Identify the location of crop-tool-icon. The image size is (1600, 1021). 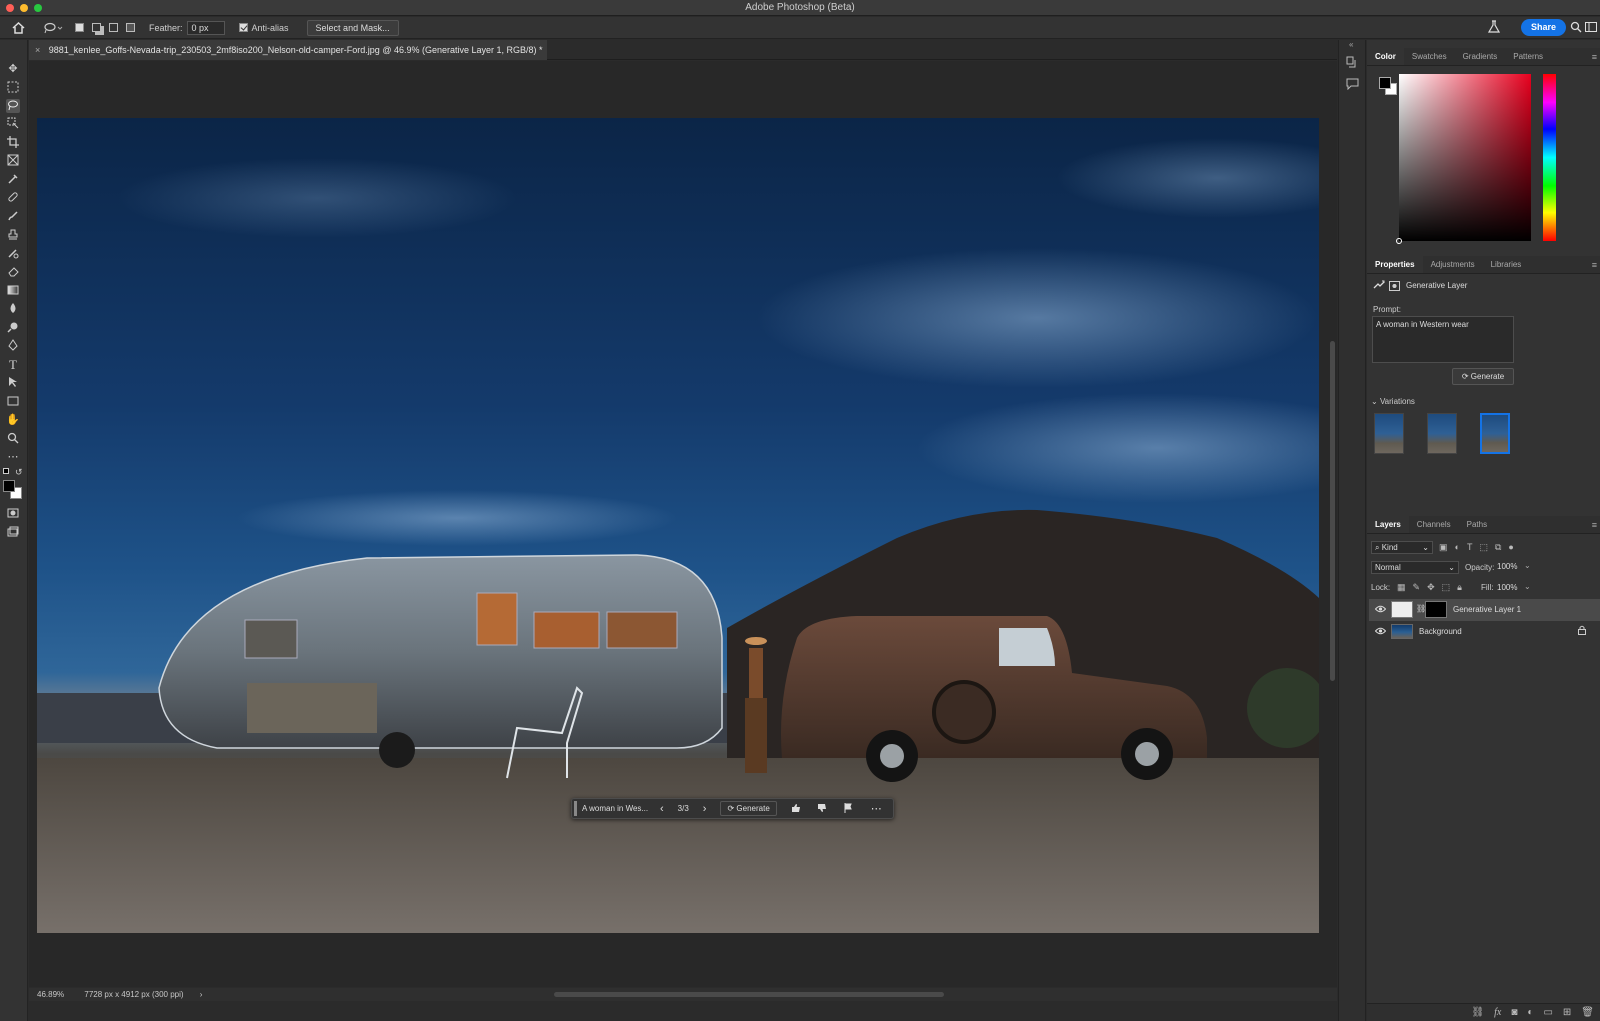
(13, 143).